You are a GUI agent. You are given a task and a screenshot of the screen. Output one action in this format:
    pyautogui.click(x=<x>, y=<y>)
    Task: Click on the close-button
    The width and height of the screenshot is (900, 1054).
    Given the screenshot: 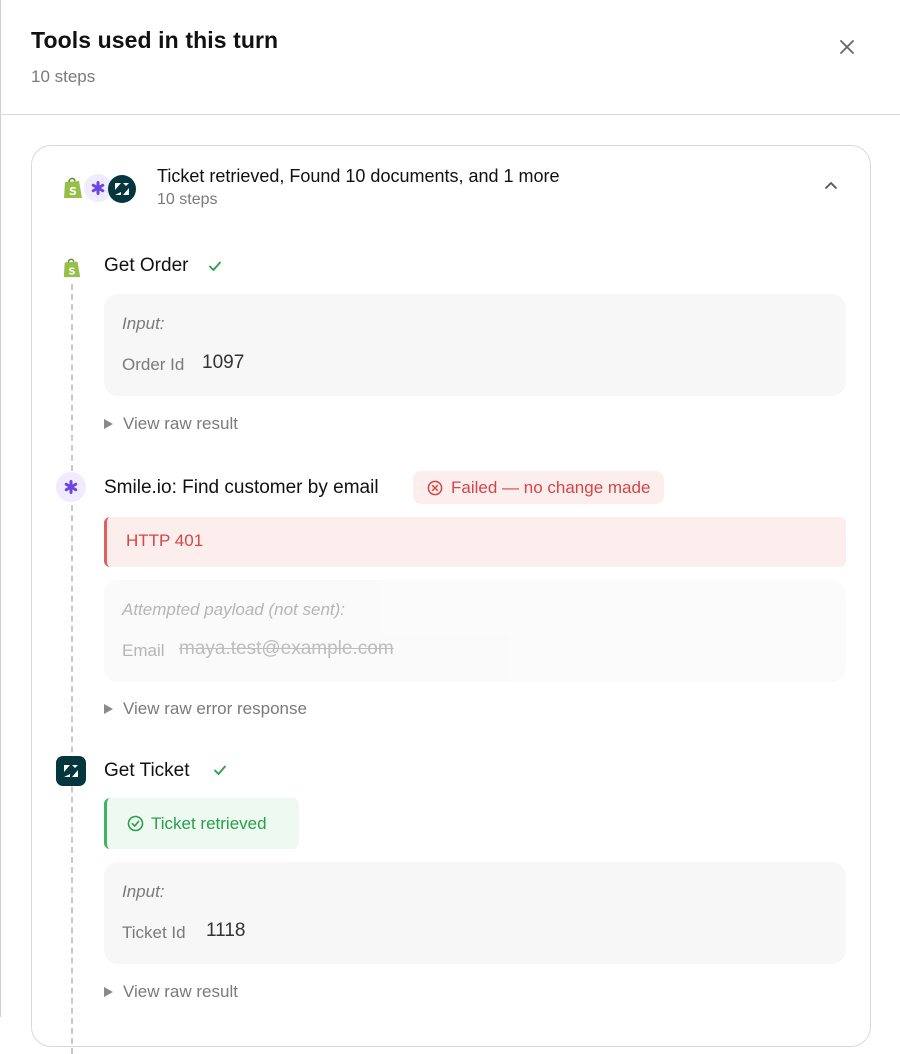 What is the action you would take?
    pyautogui.click(x=847, y=47)
    